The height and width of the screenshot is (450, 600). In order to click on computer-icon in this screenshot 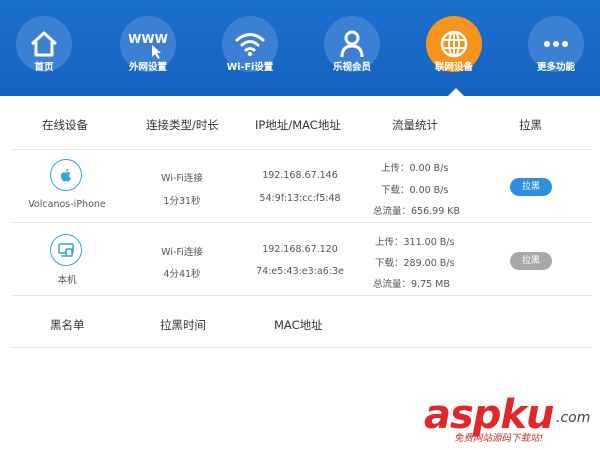, I will do `click(66, 250)`.